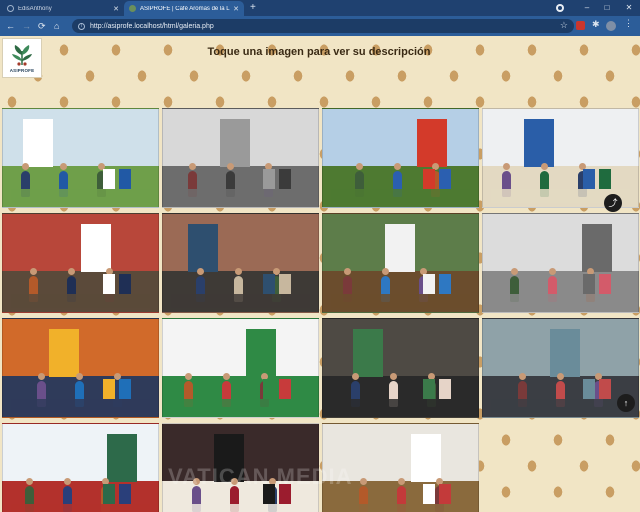  I want to click on share-button: ⤴, so click(613, 203).